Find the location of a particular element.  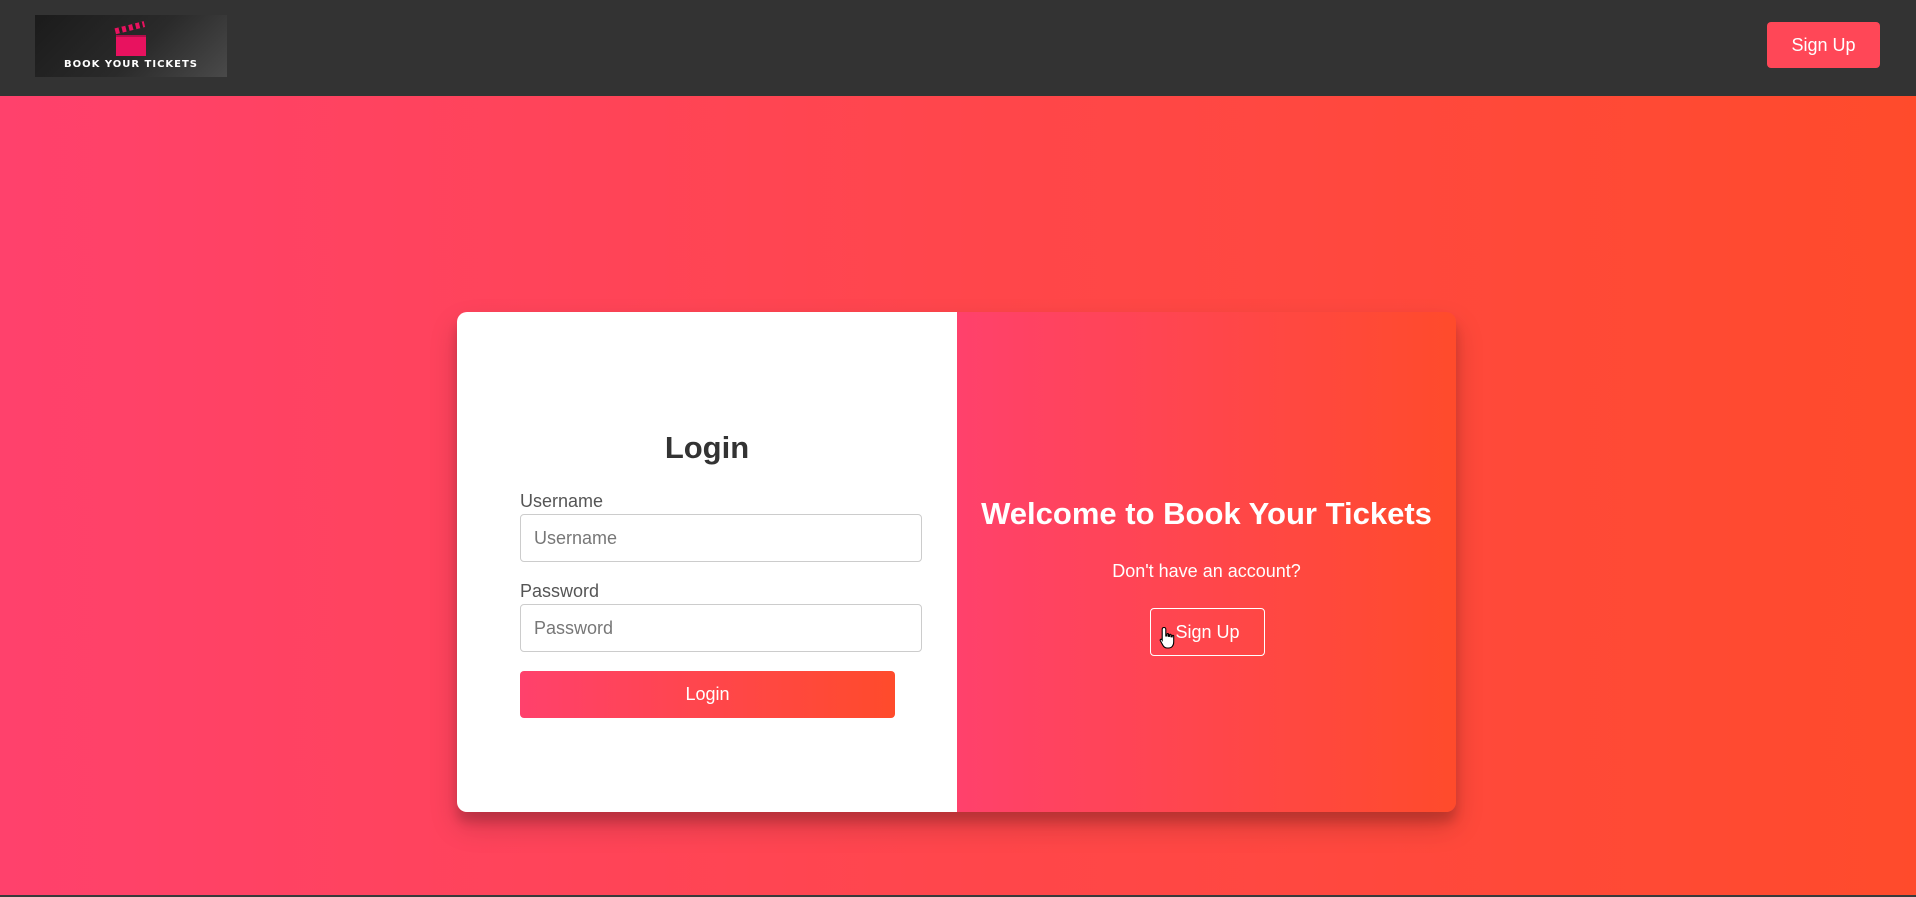

password-input is located at coordinates (721, 628).